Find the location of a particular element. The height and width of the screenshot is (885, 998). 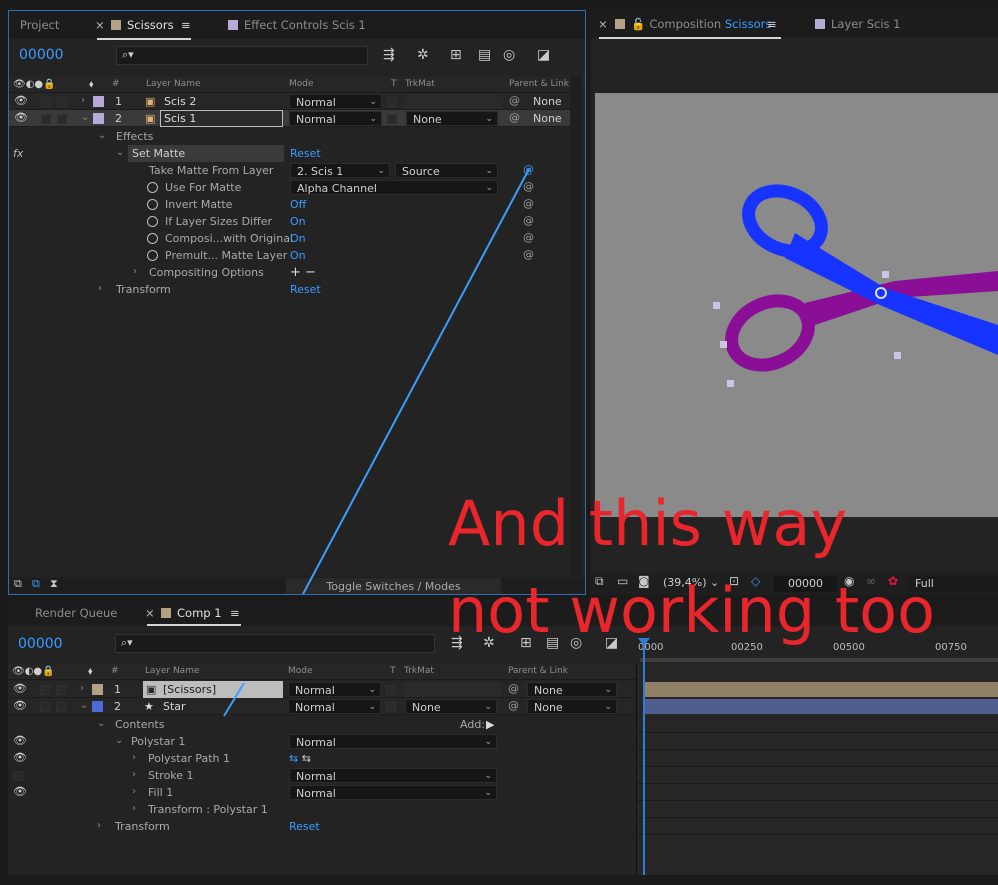

tab-label: Layer Scis 1 is located at coordinates (866, 24).